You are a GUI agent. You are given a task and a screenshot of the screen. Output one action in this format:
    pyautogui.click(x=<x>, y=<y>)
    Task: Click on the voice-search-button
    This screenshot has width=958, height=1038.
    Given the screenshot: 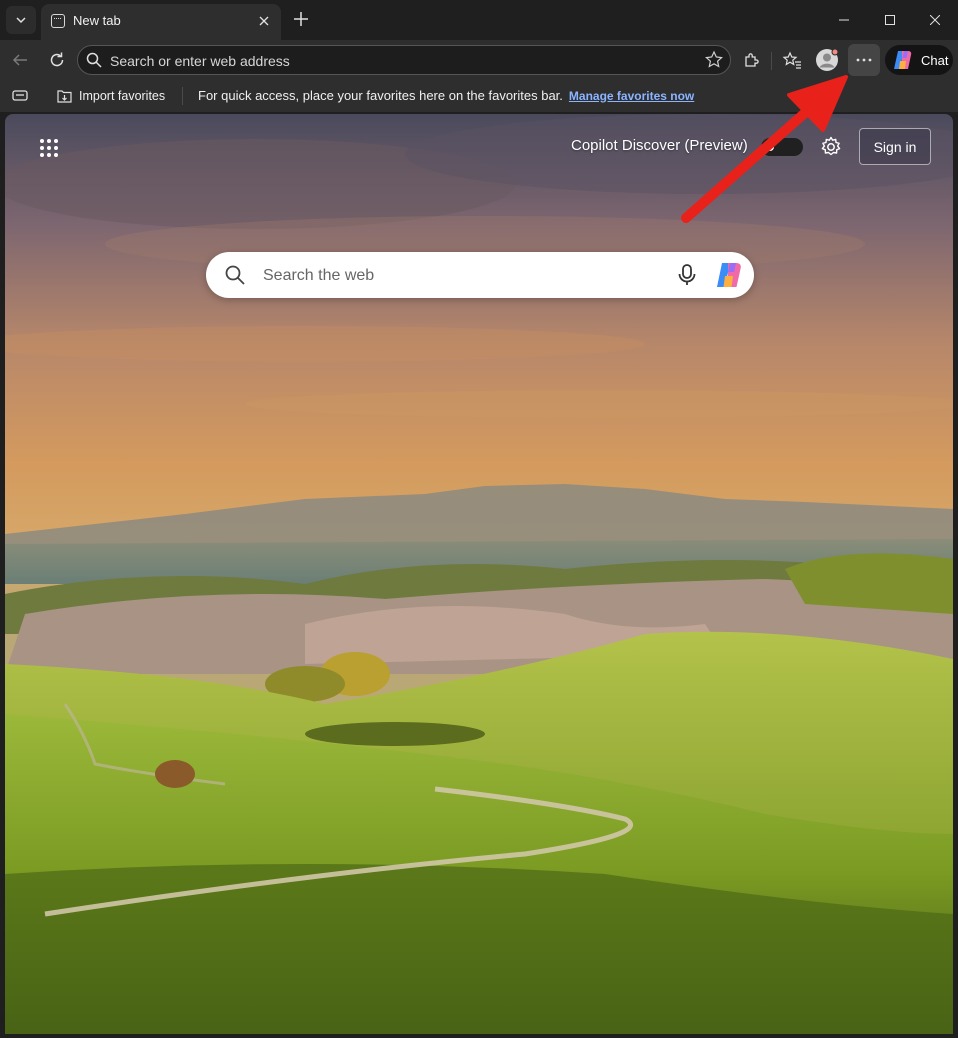 What is the action you would take?
    pyautogui.click(x=687, y=277)
    